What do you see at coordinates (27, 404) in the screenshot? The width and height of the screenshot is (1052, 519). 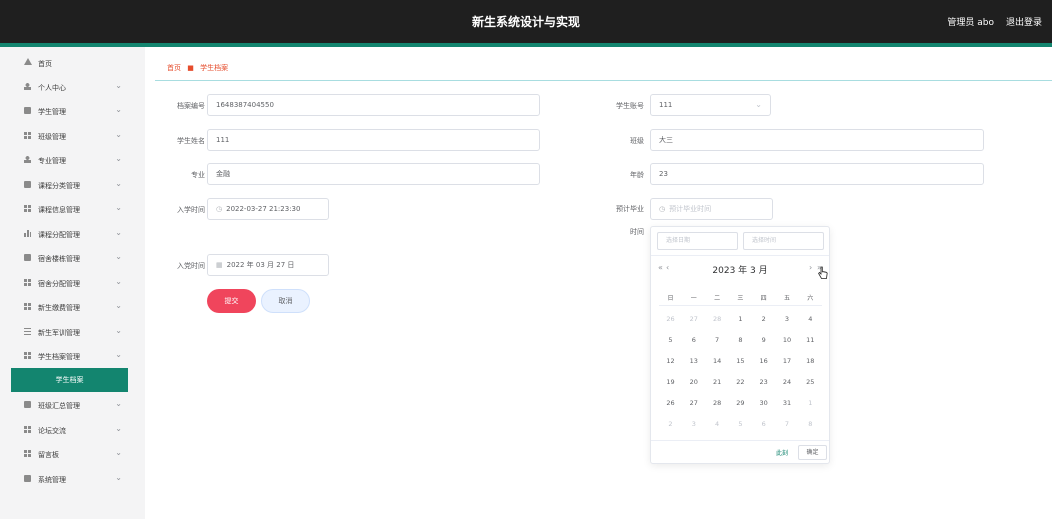 I see `square-icon` at bounding box center [27, 404].